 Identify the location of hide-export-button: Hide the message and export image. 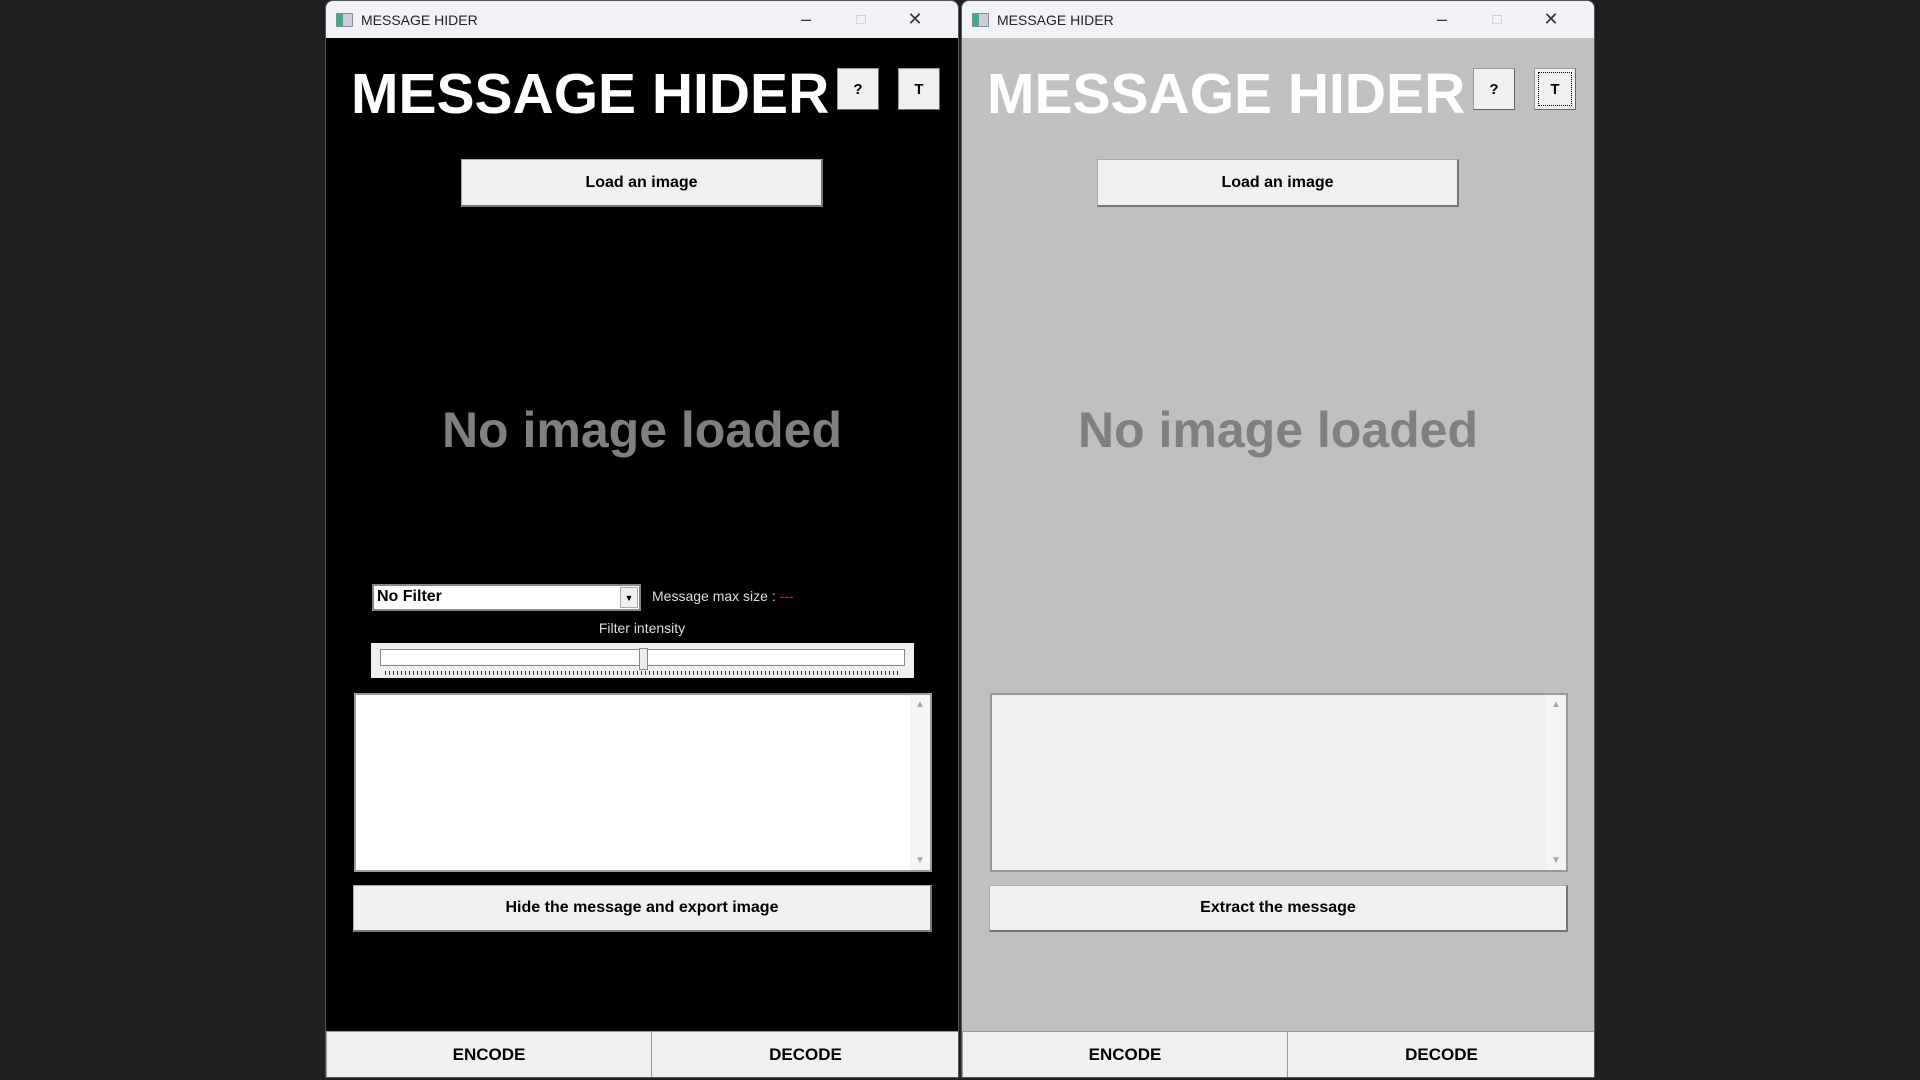
(642, 908).